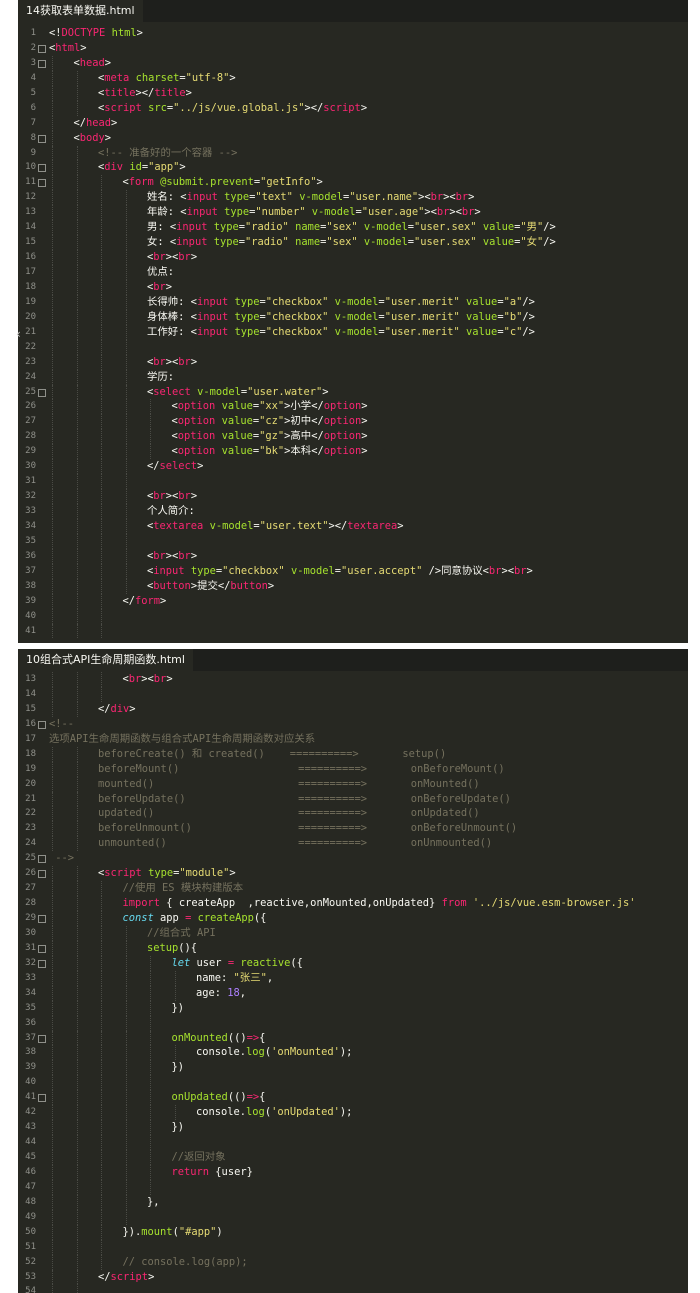 This screenshot has width=700, height=1293. What do you see at coordinates (353, 1262) in the screenshot?
I see `code-line: 52 // console.log(app);` at bounding box center [353, 1262].